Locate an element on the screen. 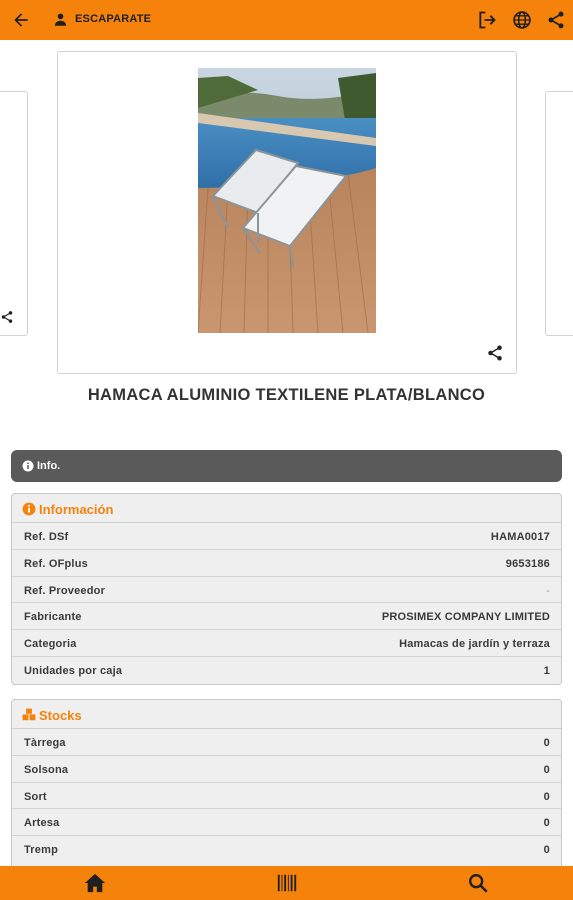 The image size is (573, 900). panel-title: Stocks is located at coordinates (60, 715).